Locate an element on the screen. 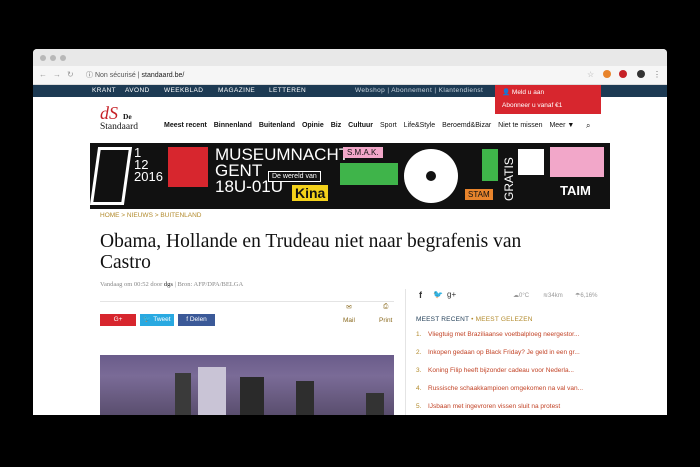  banner-white-block is located at coordinates (531, 162).